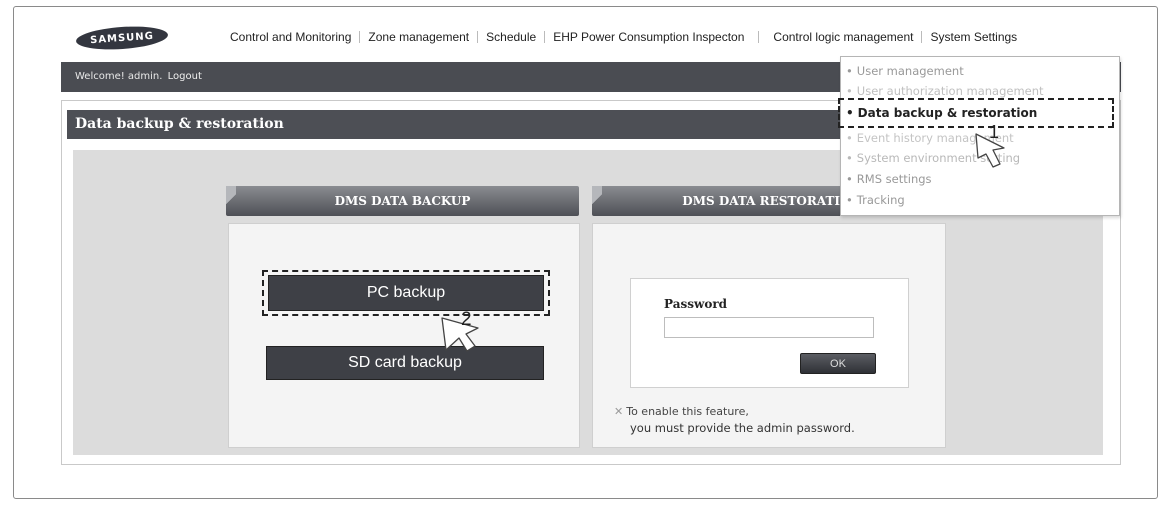 This screenshot has height=512, width=1168. I want to click on password-label: Password, so click(696, 304).